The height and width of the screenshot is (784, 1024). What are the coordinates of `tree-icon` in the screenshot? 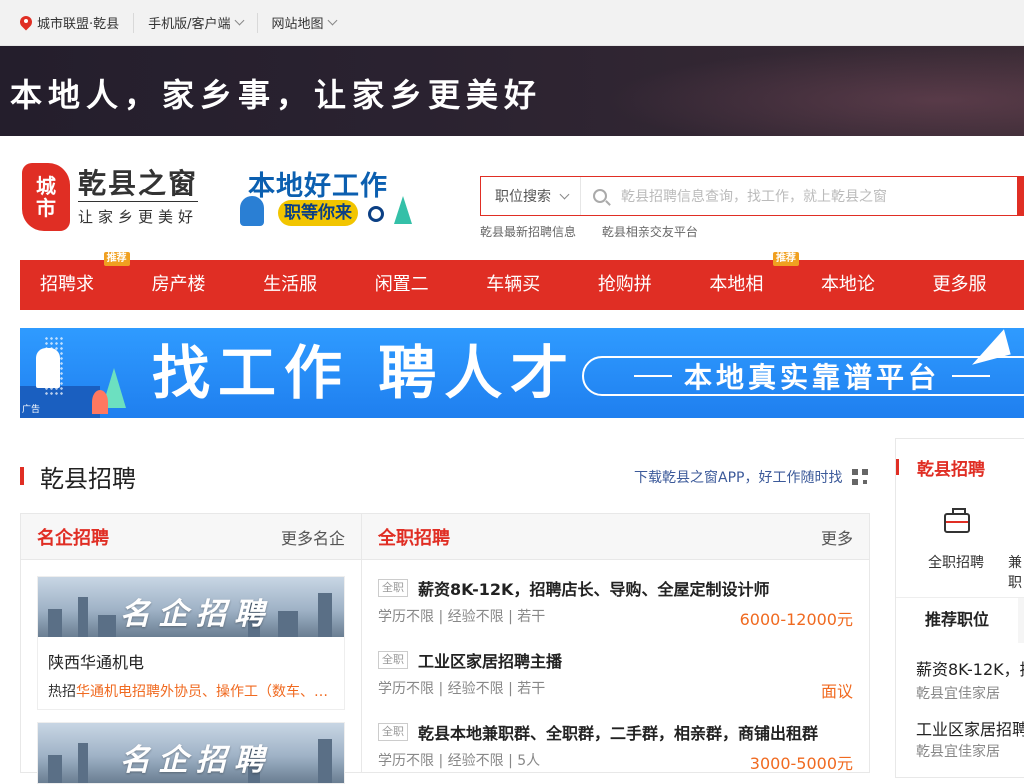 It's located at (403, 210).